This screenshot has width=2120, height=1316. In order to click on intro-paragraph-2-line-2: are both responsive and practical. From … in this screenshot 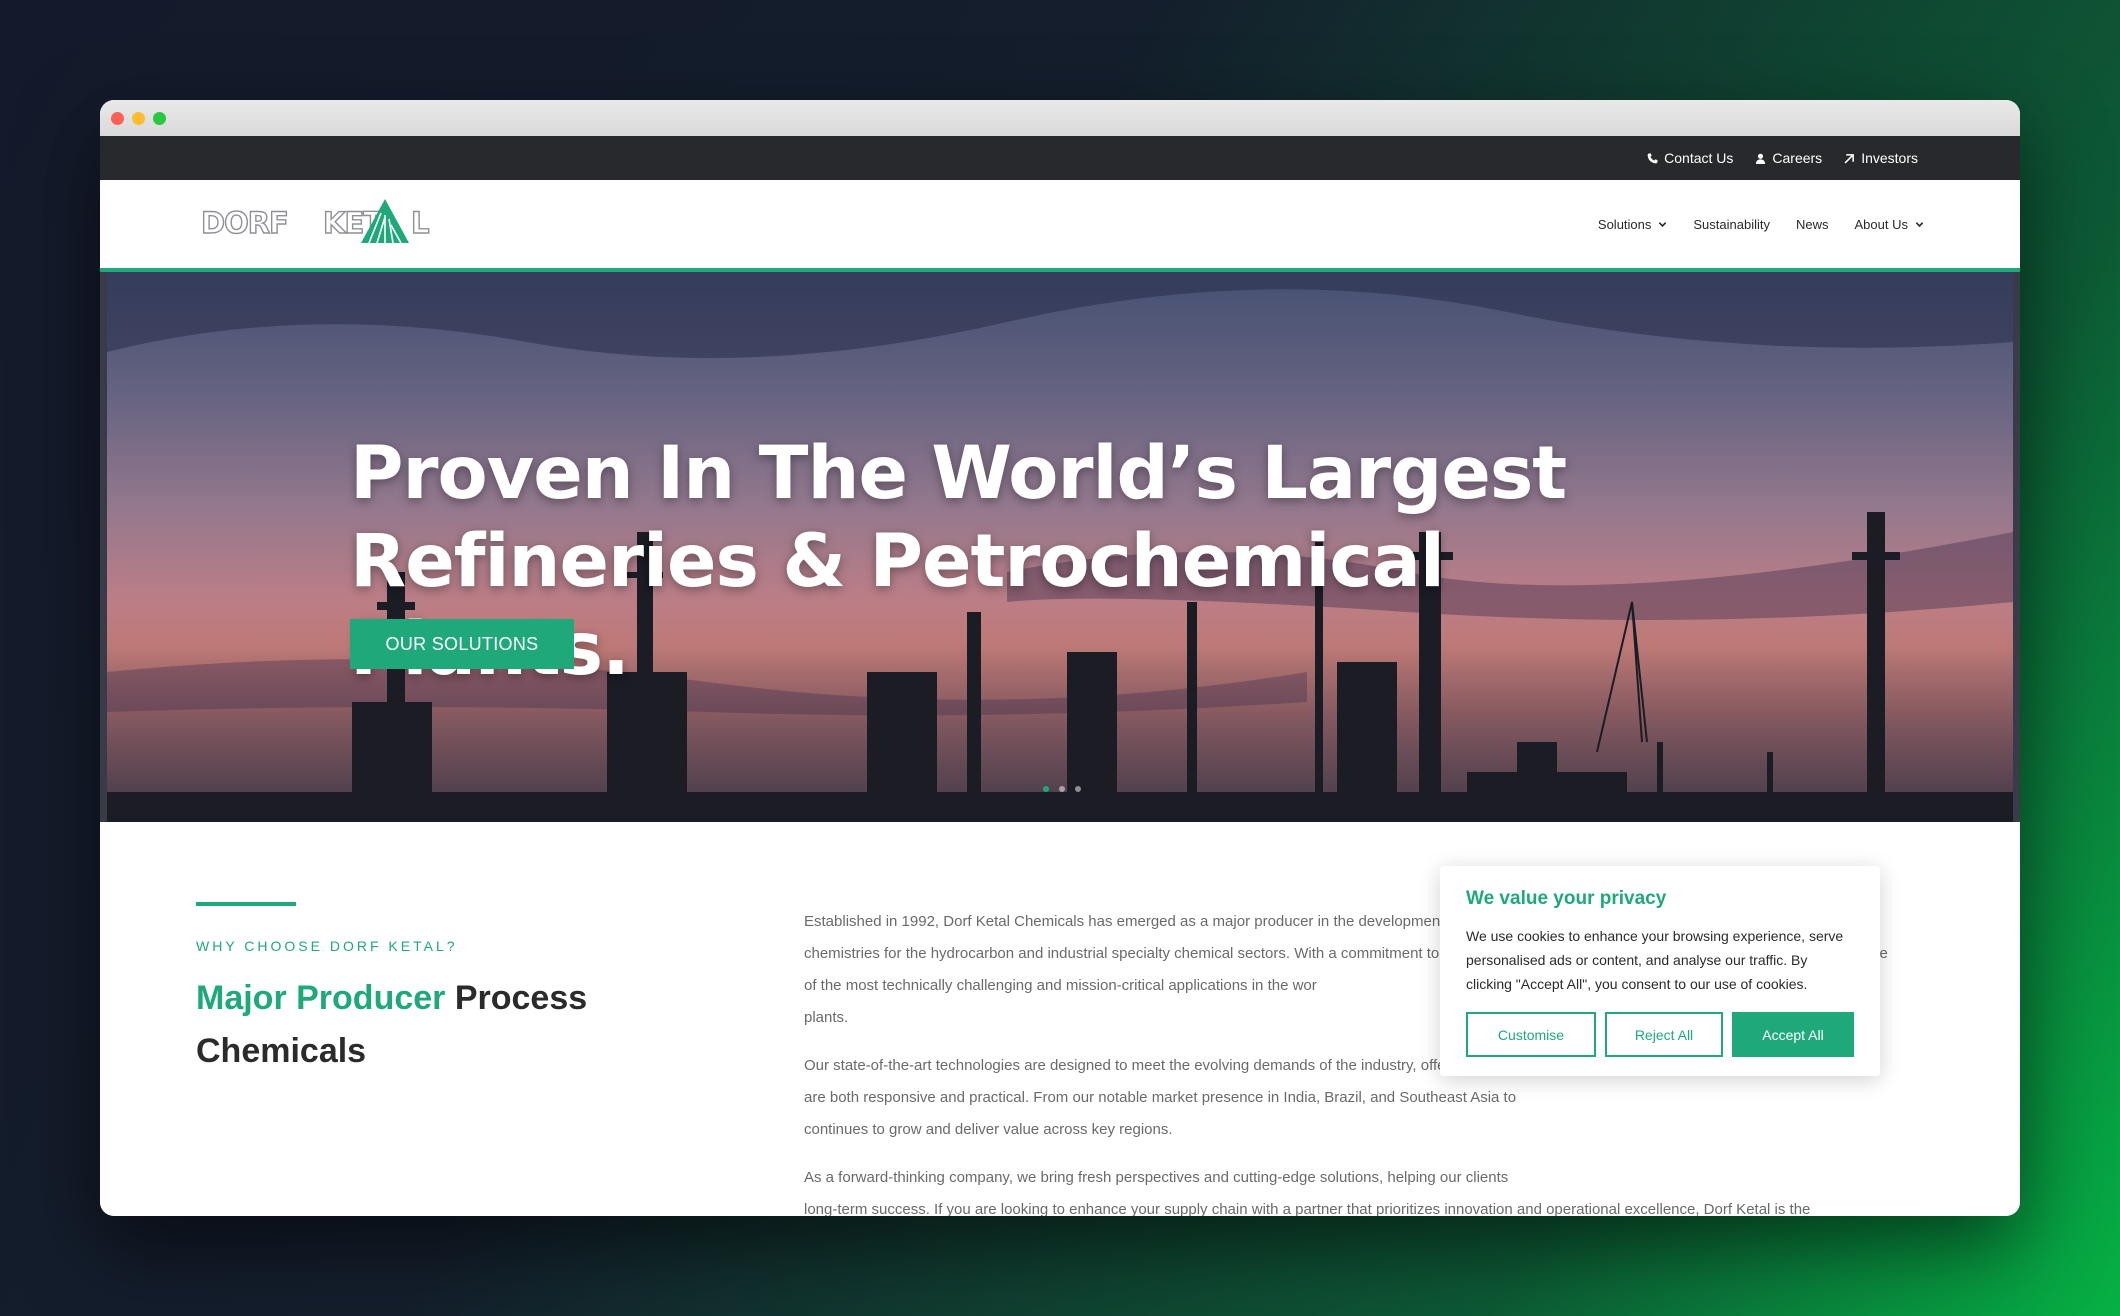, I will do `click(1160, 1097)`.